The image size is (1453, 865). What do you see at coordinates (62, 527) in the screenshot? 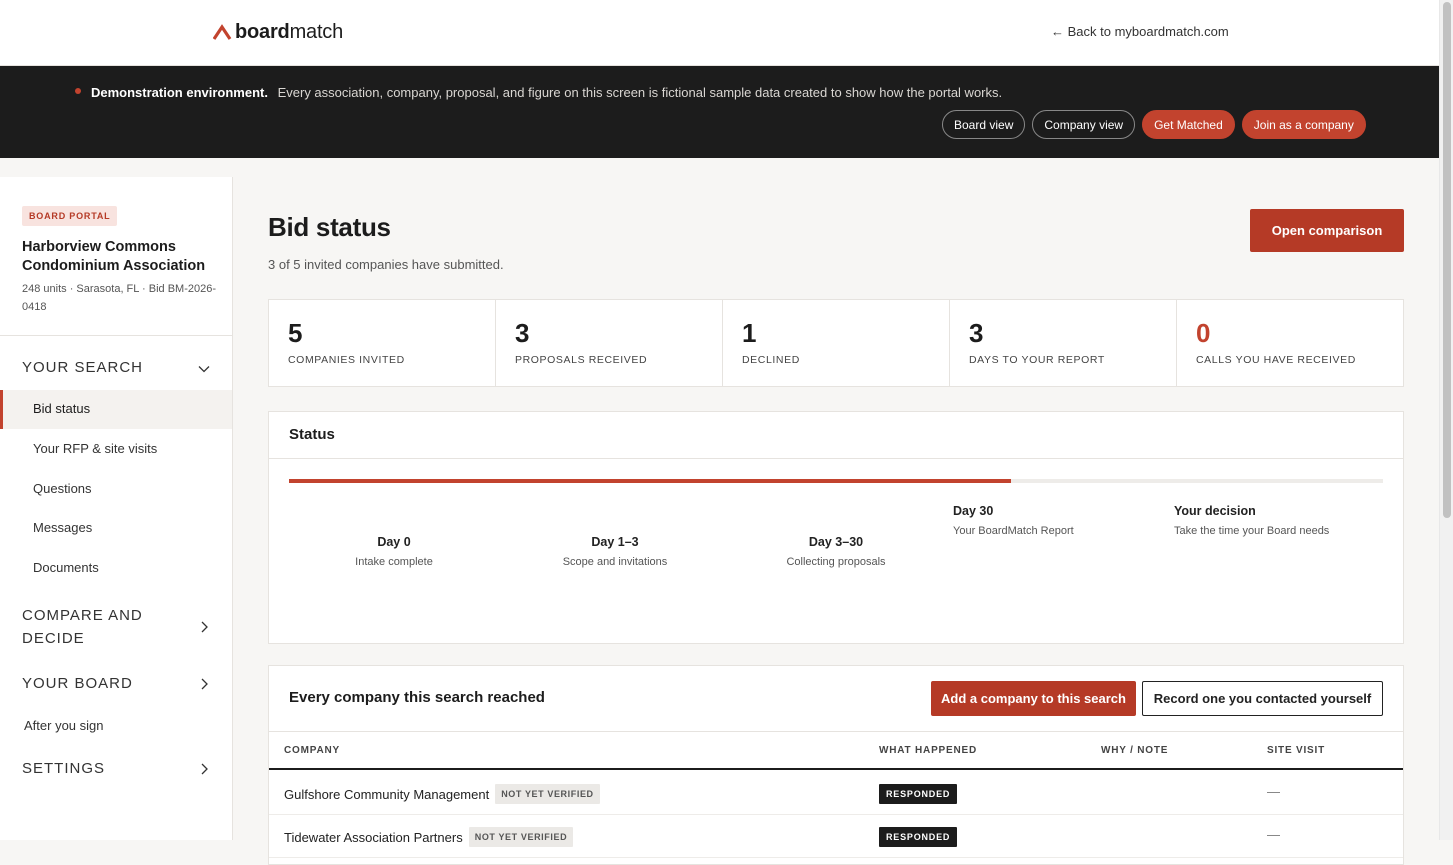
I see `sidebar-item-messages: Messages` at bounding box center [62, 527].